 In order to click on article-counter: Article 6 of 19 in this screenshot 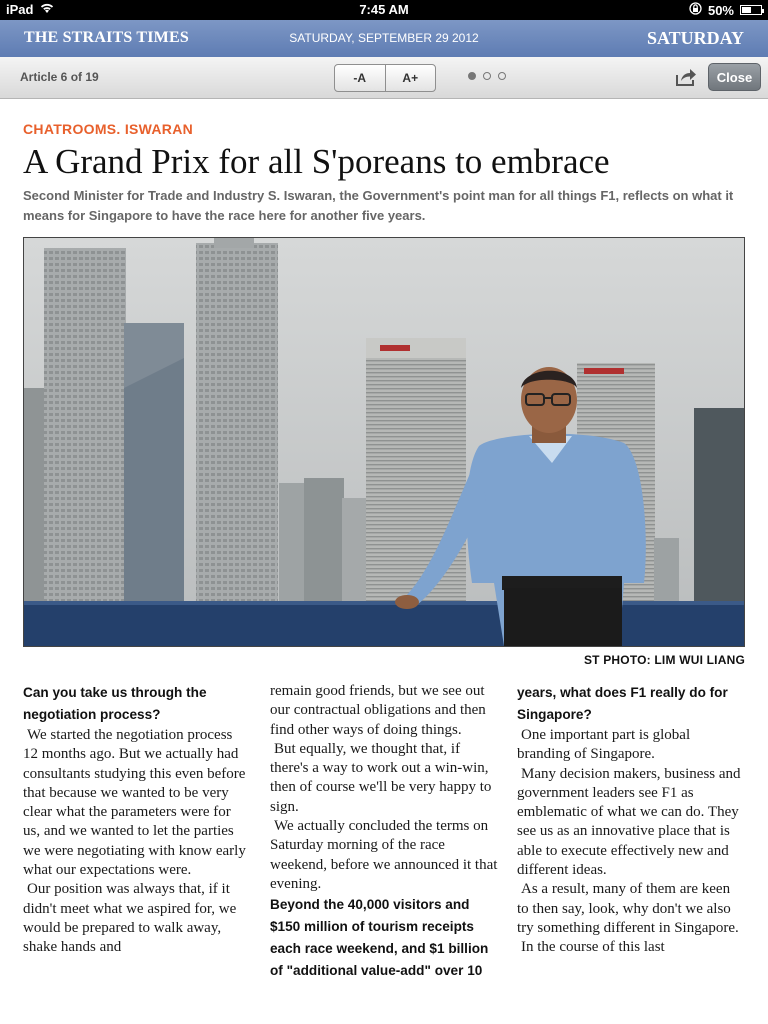, I will do `click(59, 77)`.